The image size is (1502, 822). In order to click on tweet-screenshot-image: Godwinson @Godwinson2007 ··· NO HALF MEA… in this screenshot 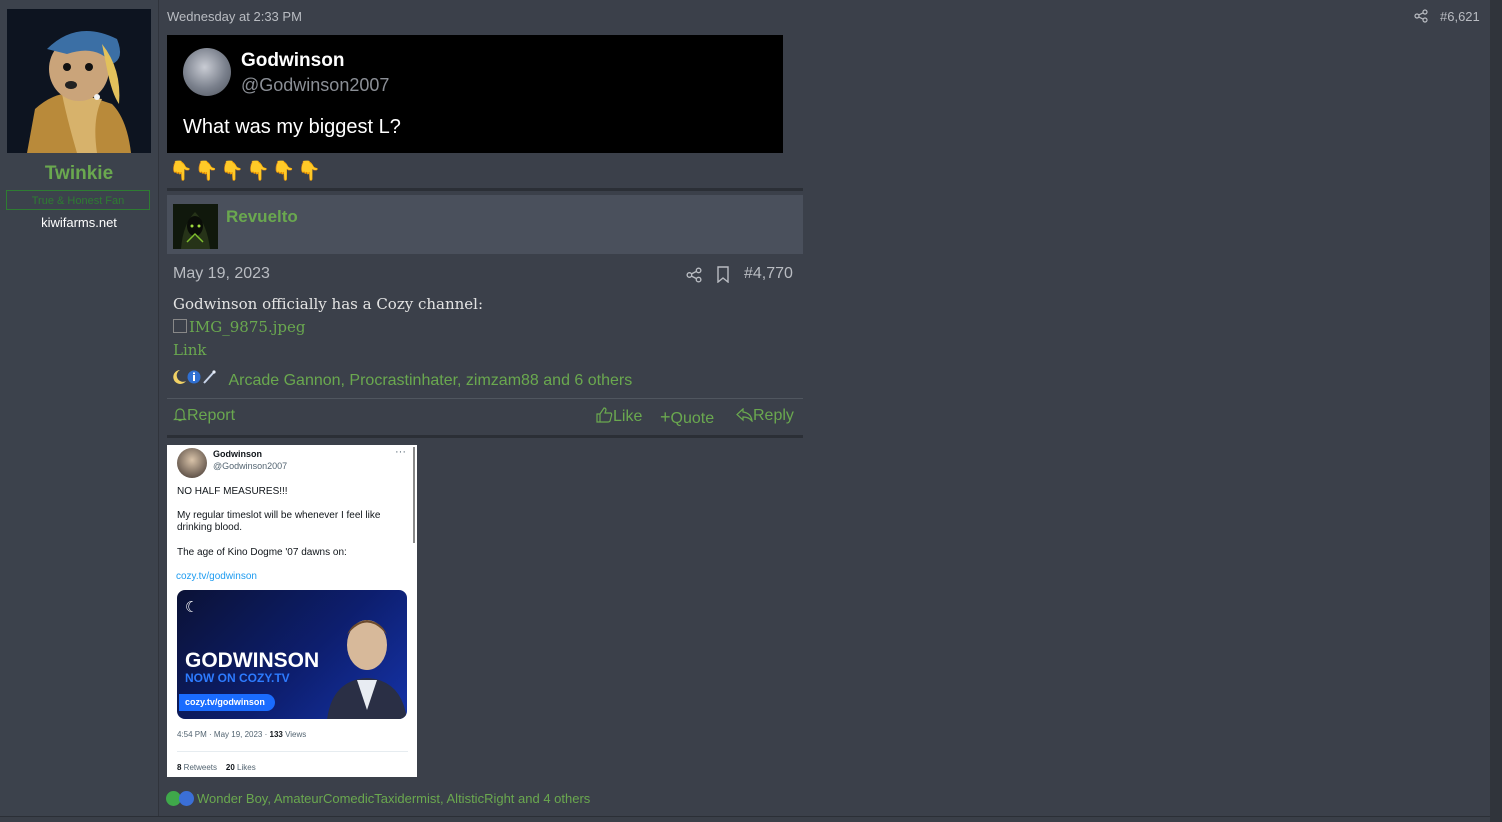, I will do `click(292, 611)`.